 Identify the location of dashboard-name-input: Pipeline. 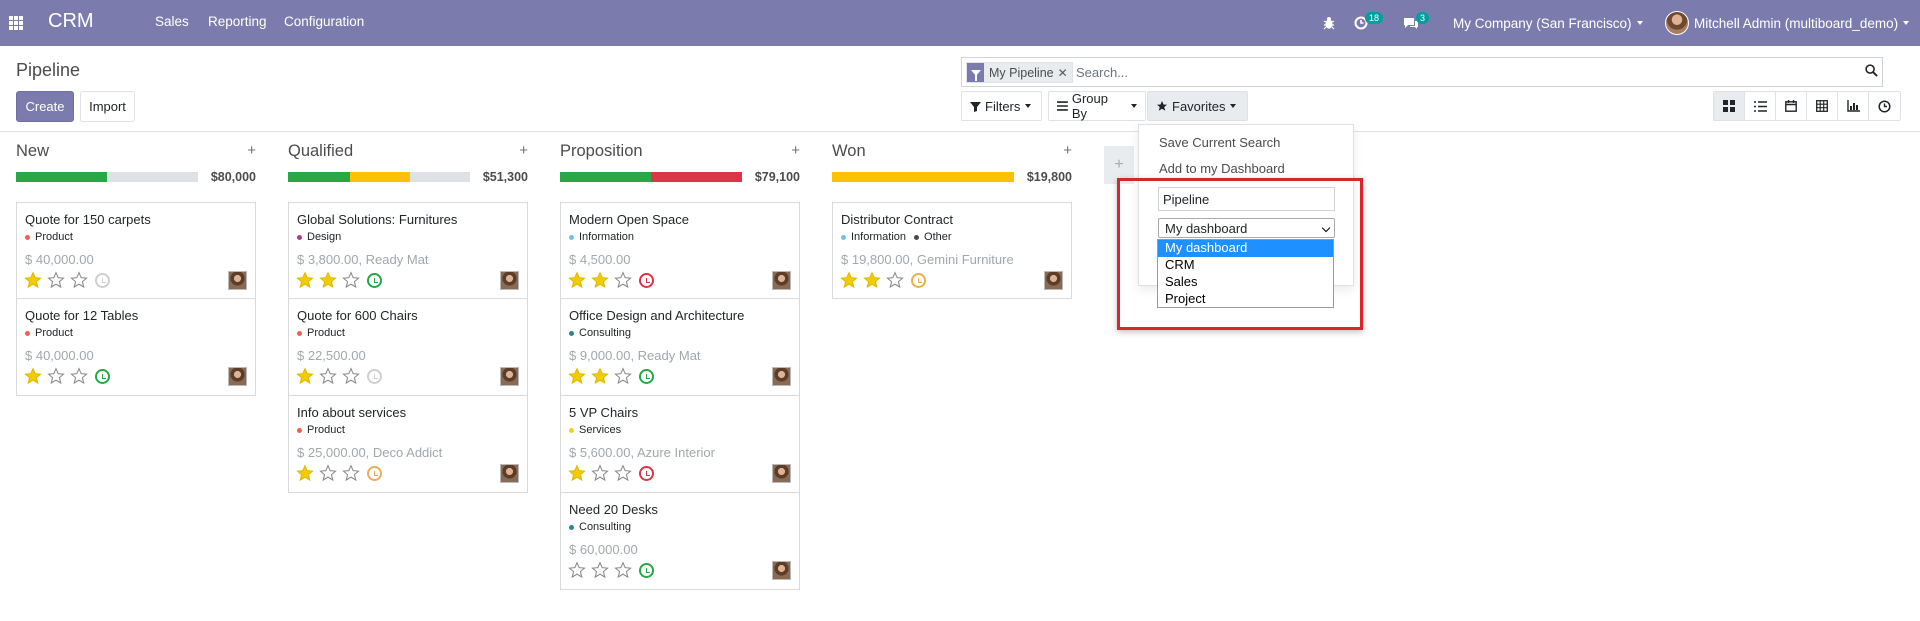
(1246, 199).